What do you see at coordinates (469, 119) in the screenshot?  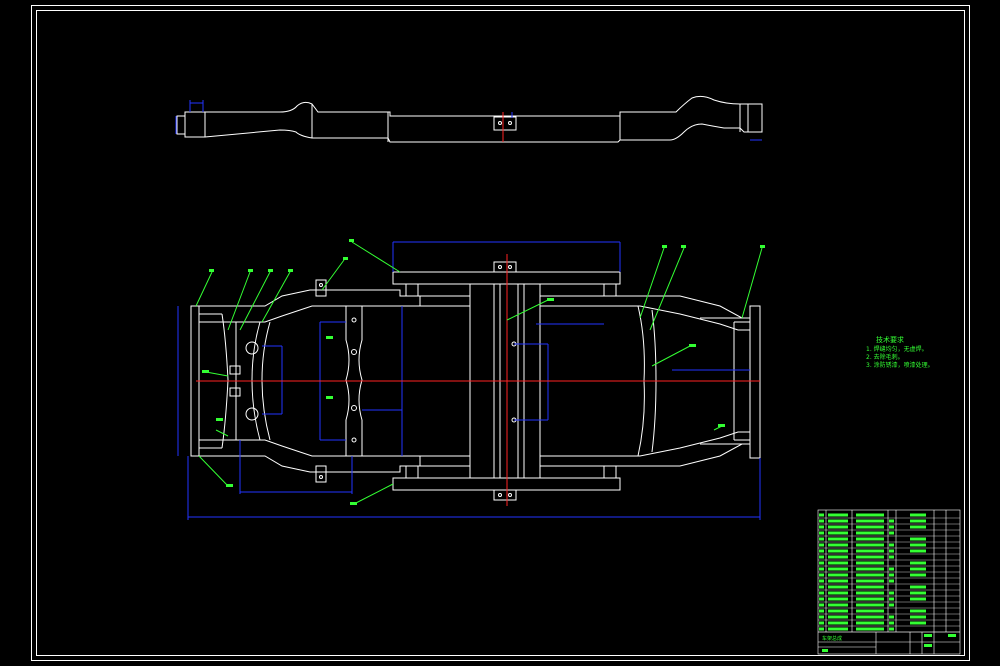 I see `side-view-frame-rail` at bounding box center [469, 119].